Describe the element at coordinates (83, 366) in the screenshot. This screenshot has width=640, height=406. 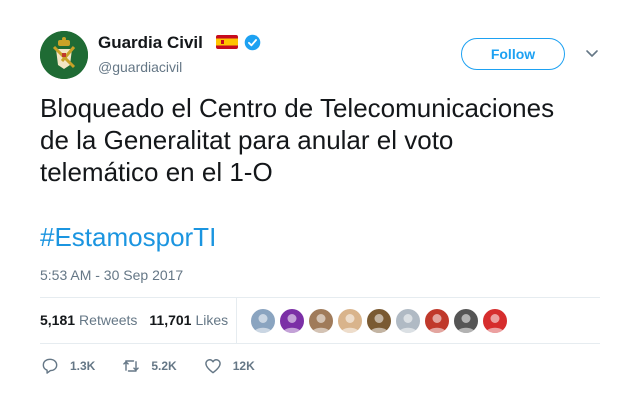
I see `reply-count: 1.3K` at that location.